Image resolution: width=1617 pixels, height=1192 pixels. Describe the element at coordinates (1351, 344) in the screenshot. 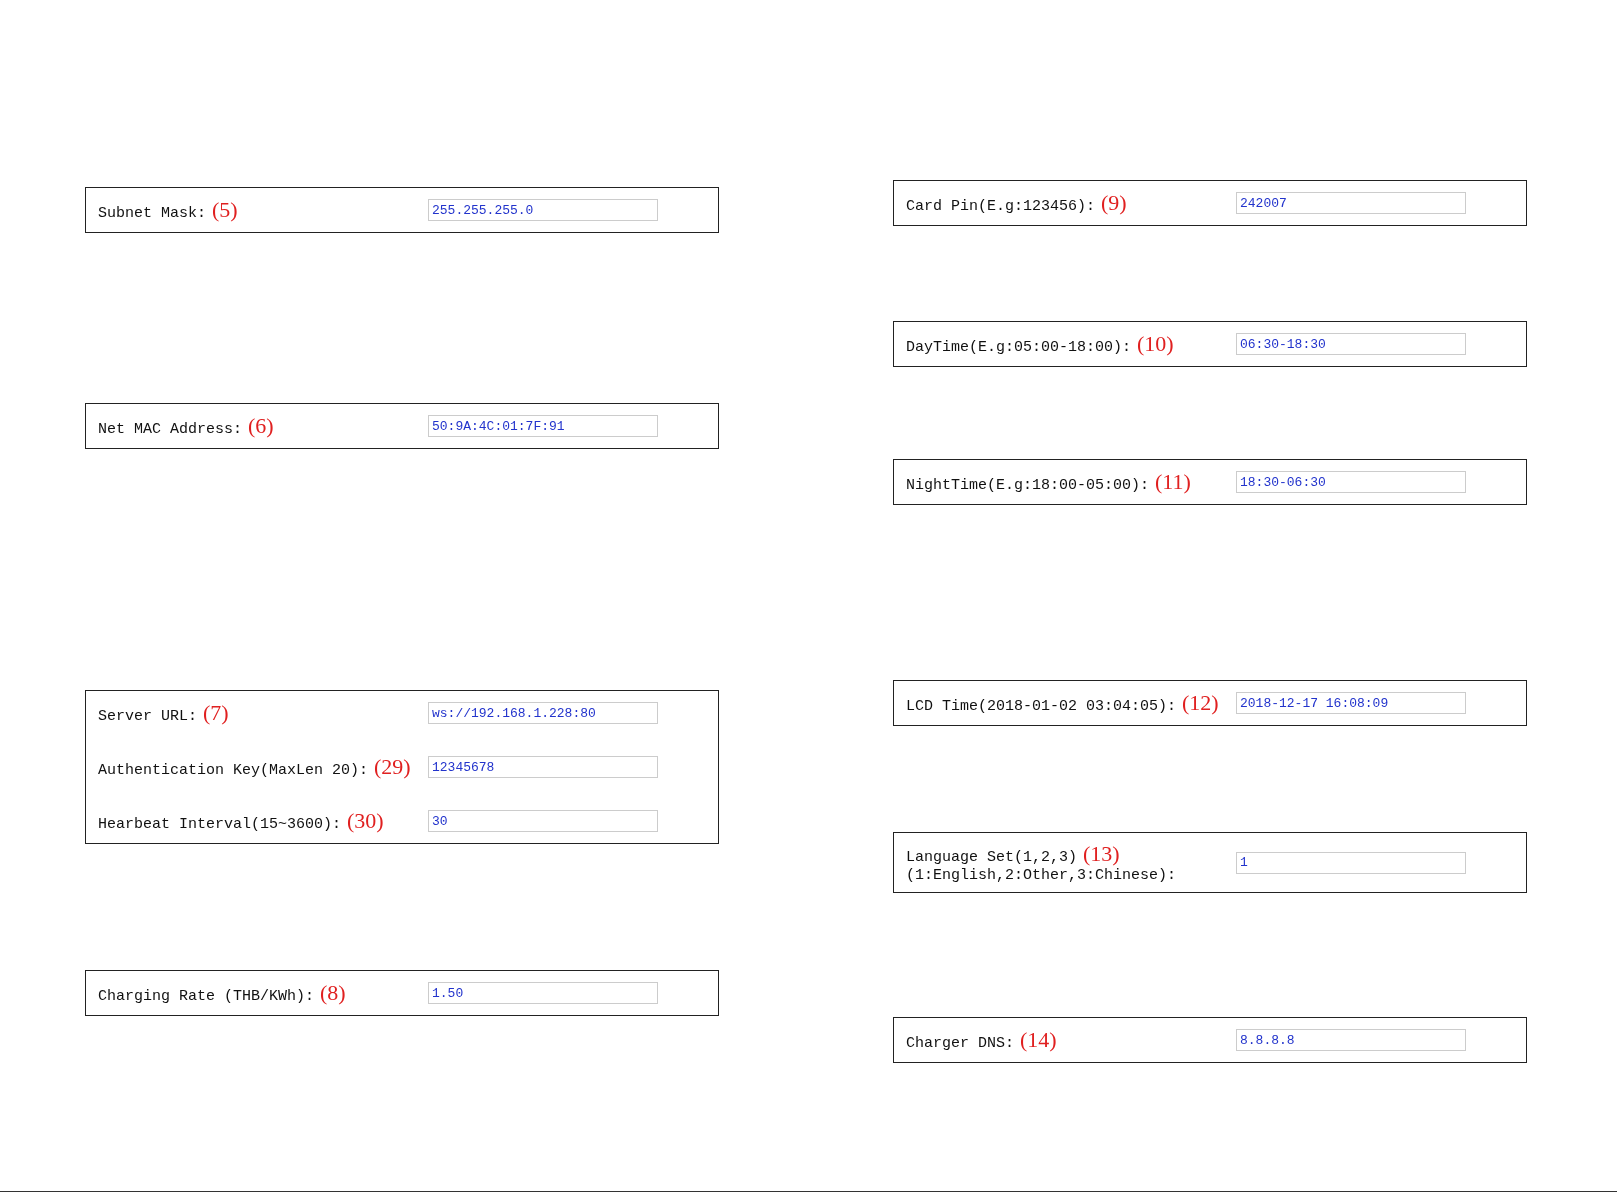

I see `input-field: 06:30-18:30` at that location.